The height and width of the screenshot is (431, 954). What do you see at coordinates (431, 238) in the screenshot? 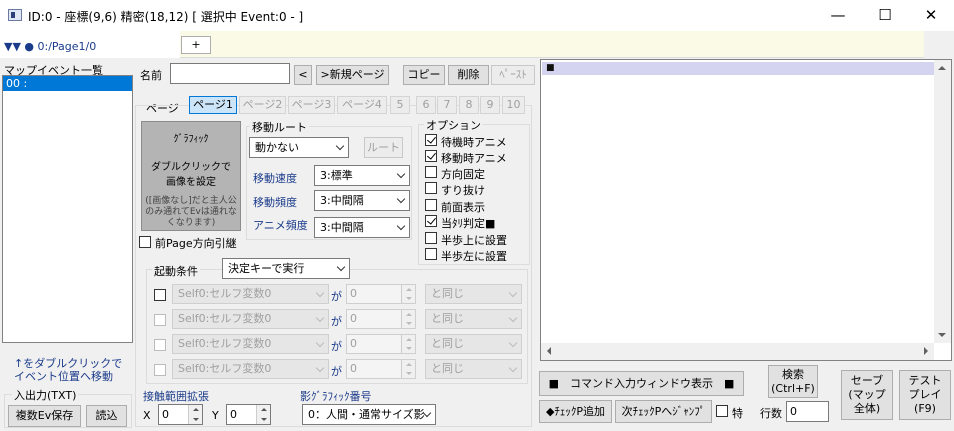
I see `option-checkbox-half-step-up` at bounding box center [431, 238].